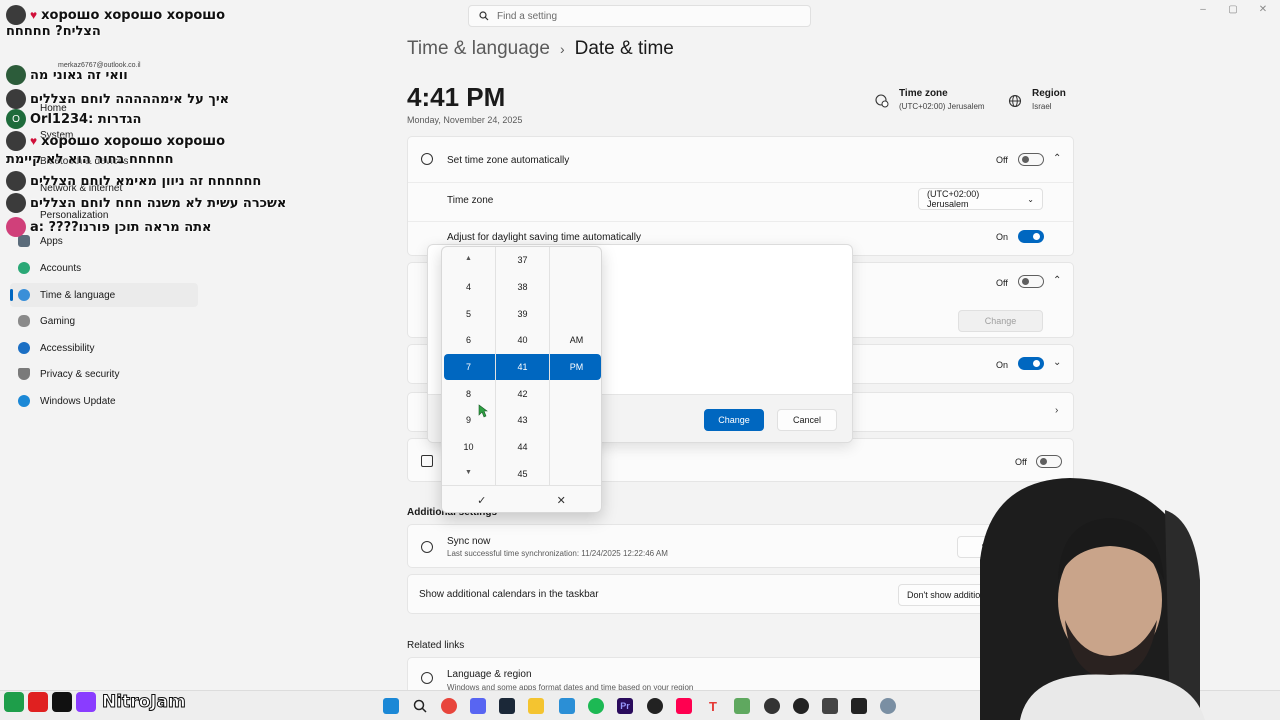 The width and height of the screenshot is (1280, 720). I want to click on minute-option: 42, so click(522, 394).